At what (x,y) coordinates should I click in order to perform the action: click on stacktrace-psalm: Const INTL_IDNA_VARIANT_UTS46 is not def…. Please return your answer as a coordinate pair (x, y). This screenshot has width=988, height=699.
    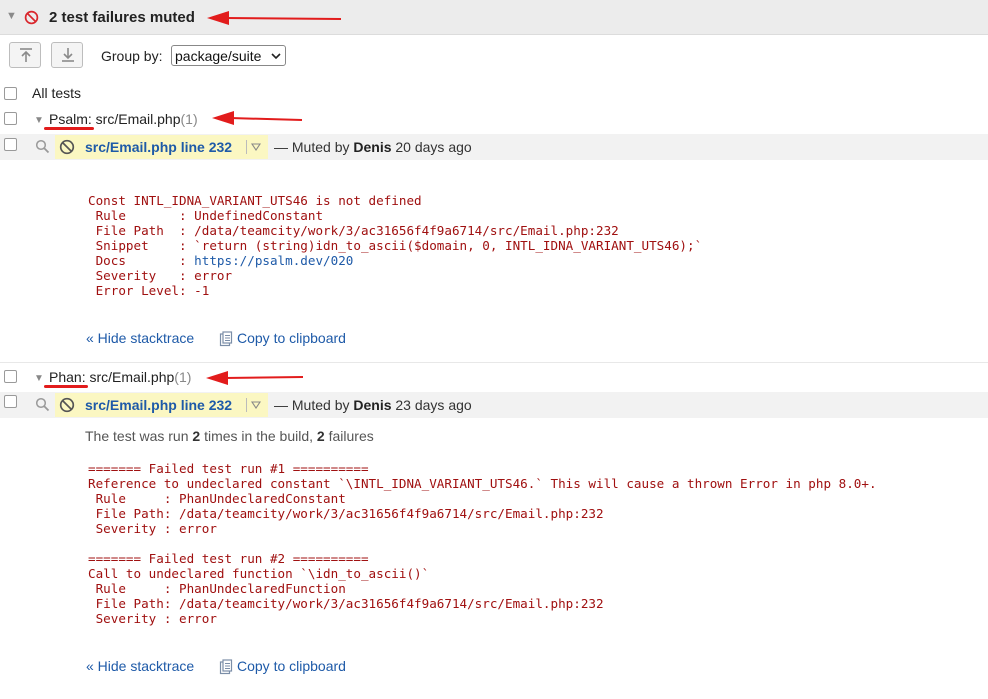
    Looking at the image, I should click on (395, 245).